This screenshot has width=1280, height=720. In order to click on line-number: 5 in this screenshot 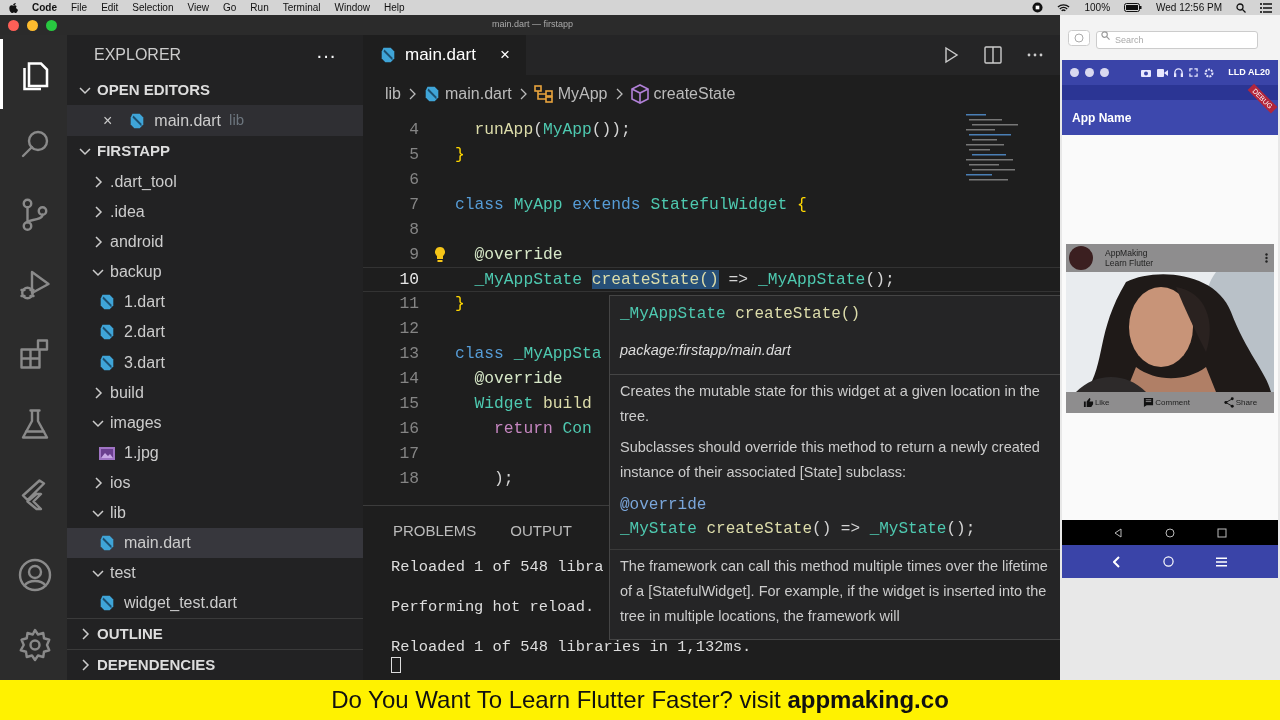, I will do `click(413, 155)`.